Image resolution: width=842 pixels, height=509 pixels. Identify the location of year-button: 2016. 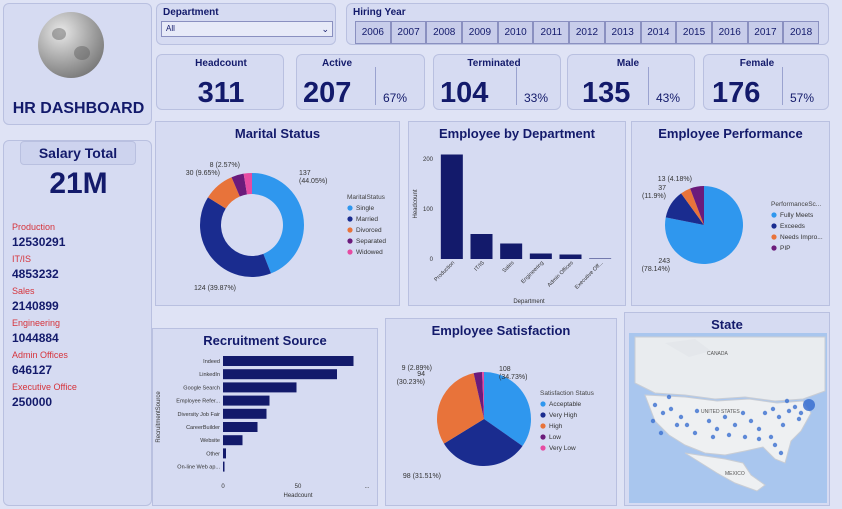
(729, 32).